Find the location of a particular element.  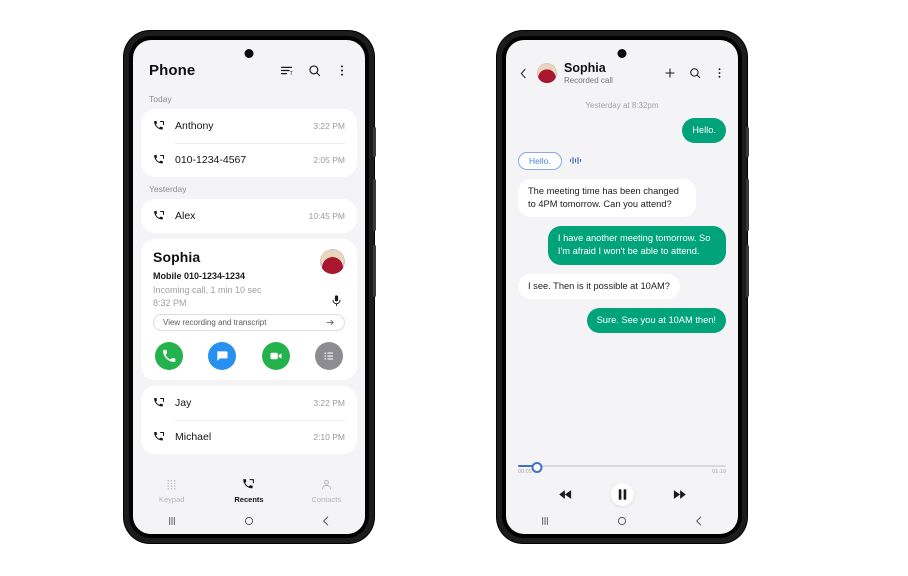

bottom-area: Keypad Recents Contacts is located at coordinates (249, 503).